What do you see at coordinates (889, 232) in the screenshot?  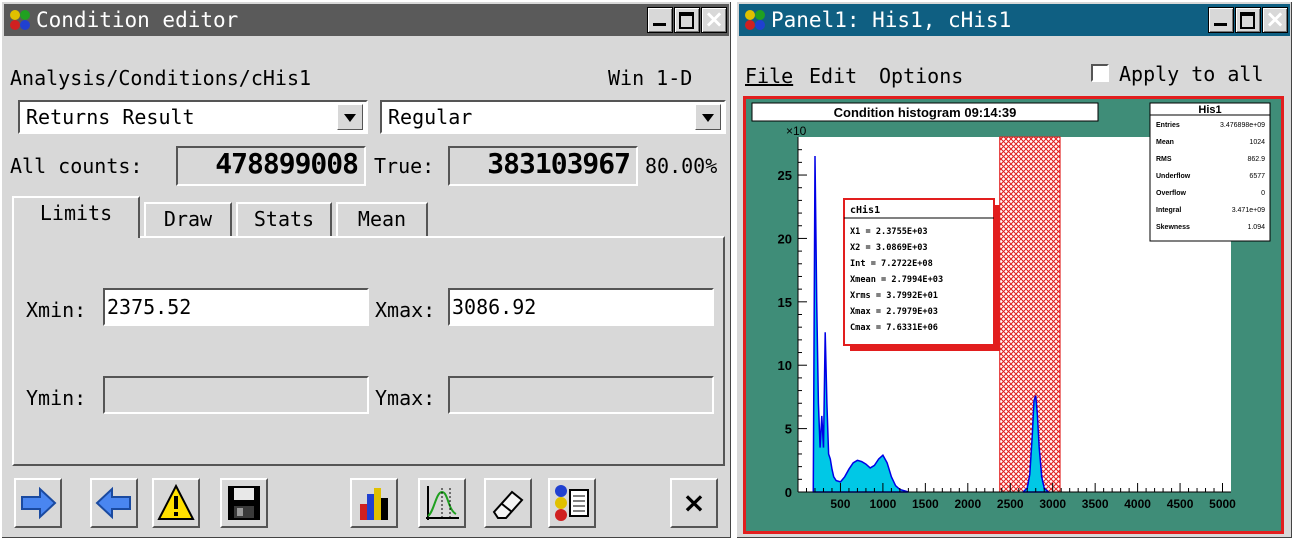 I see `cond-row: X1 = 2.3755E+03` at bounding box center [889, 232].